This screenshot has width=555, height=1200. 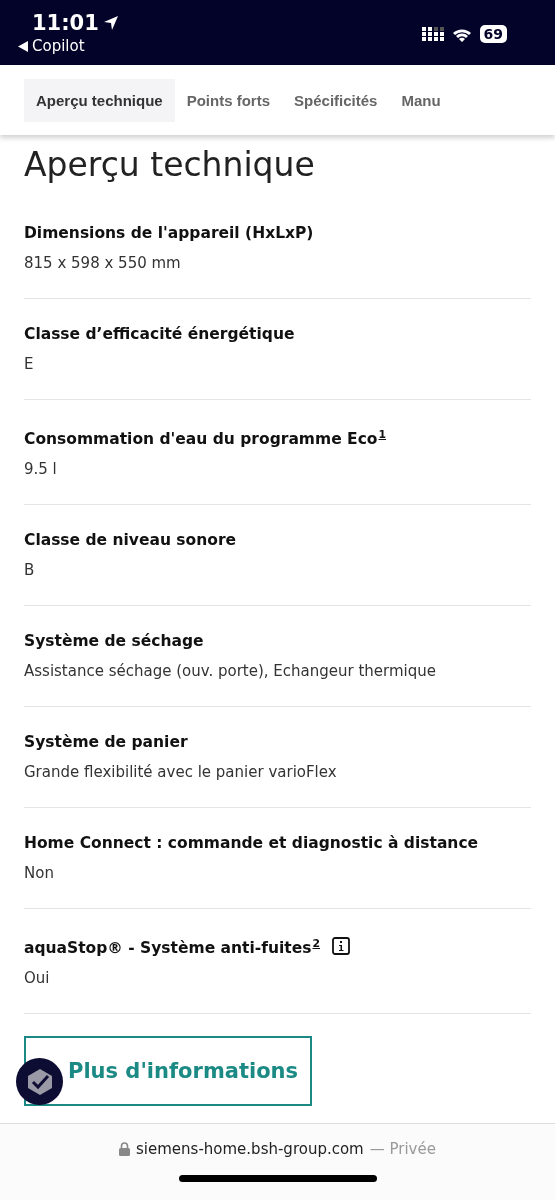 What do you see at coordinates (114, 642) in the screenshot?
I see `spec-label: Système de séchage` at bounding box center [114, 642].